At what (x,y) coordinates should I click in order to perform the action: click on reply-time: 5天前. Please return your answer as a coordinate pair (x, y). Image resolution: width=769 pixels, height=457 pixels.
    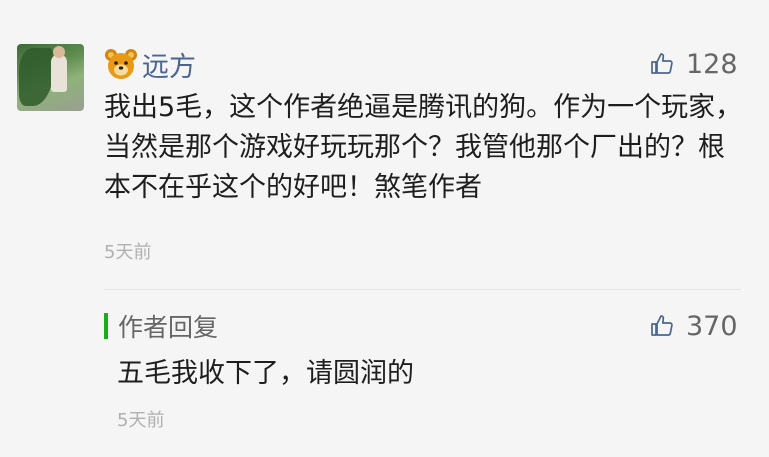
    Looking at the image, I should click on (141, 420).